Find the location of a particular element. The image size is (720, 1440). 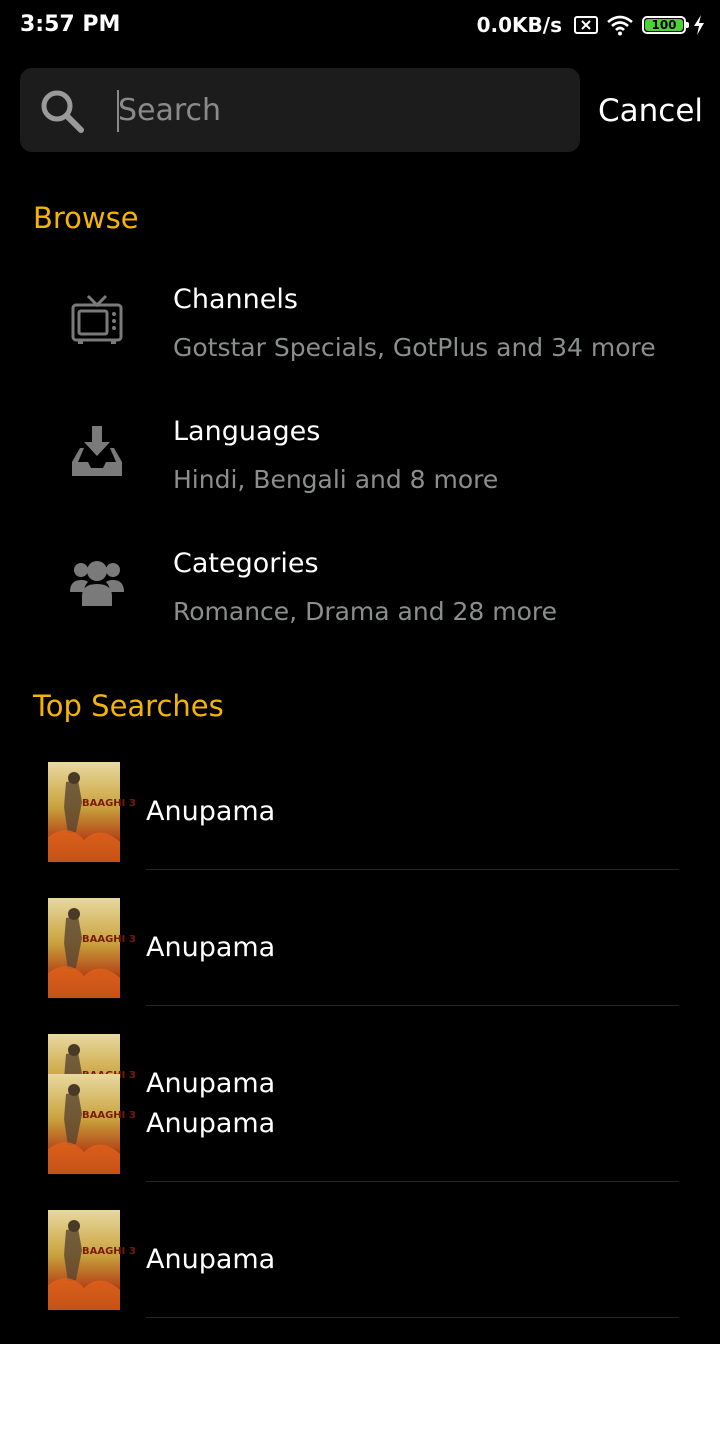

browse-item-label: Languages is located at coordinates (247, 431).